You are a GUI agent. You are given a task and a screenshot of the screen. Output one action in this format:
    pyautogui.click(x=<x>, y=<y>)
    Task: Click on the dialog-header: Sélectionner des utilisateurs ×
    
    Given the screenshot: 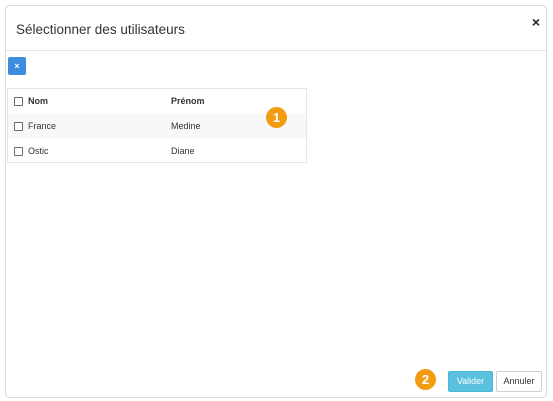 What is the action you would take?
    pyautogui.click(x=276, y=28)
    